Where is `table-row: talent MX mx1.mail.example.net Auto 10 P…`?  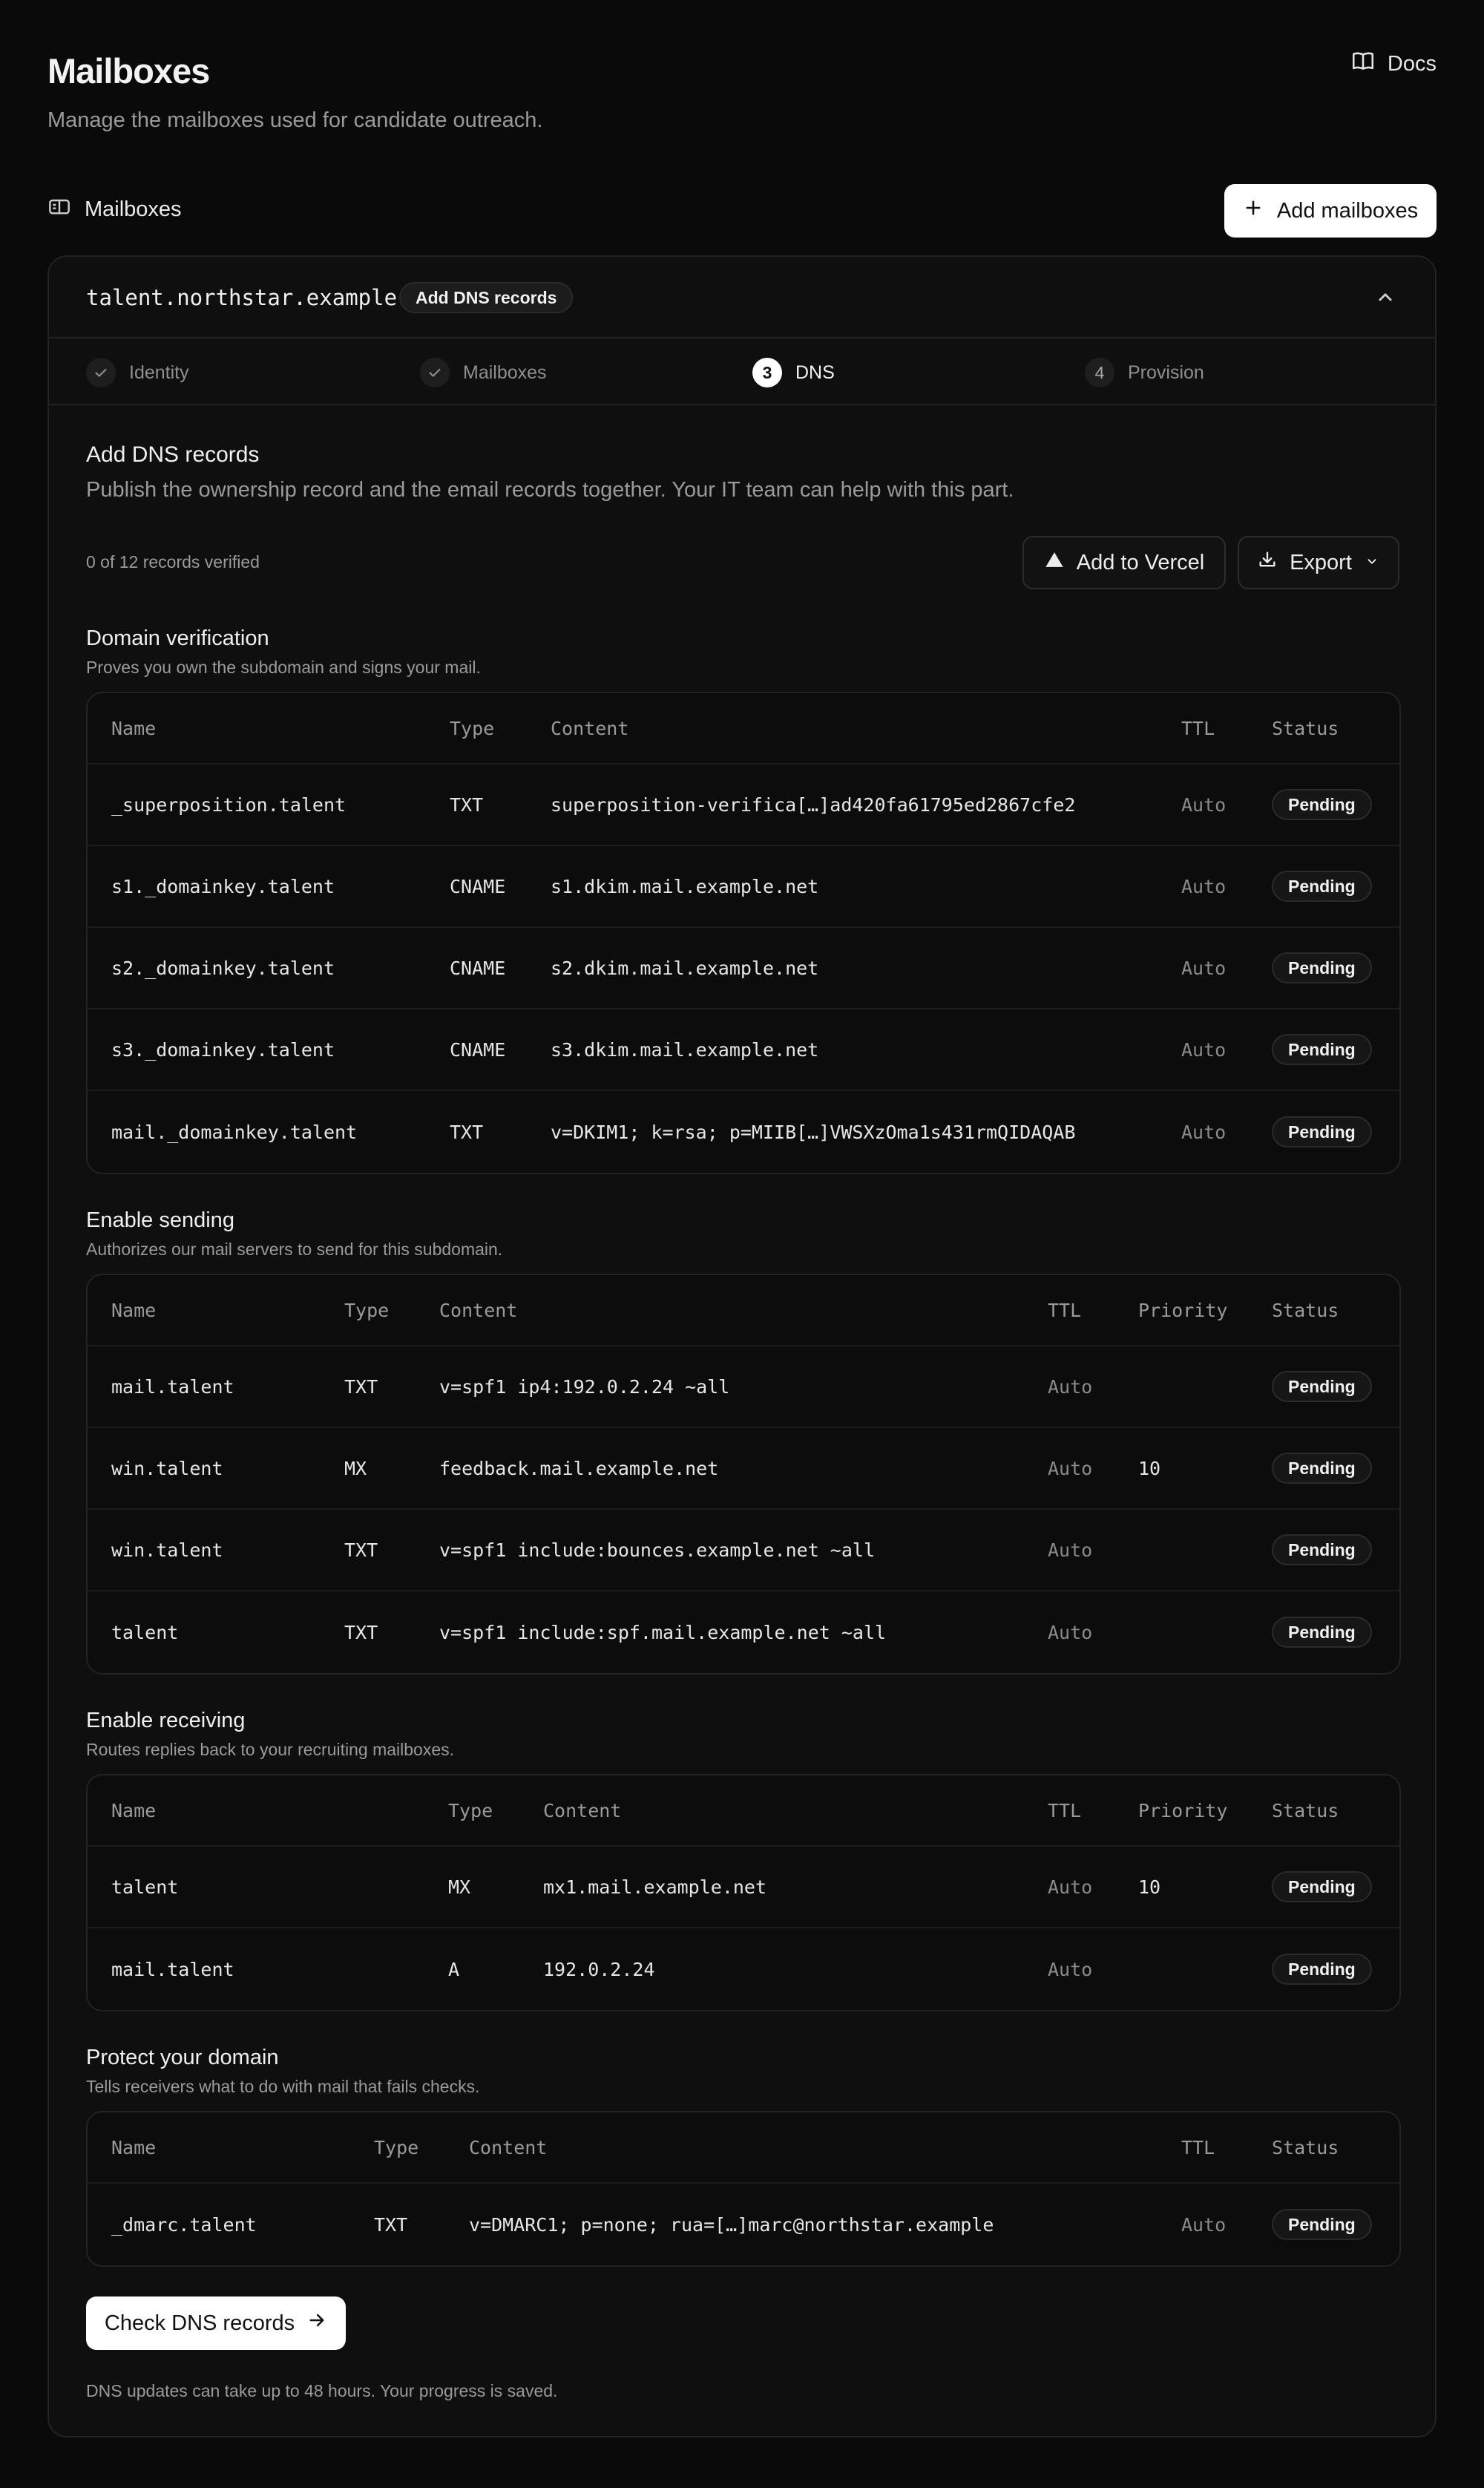
table-row: talent MX mx1.mail.example.net Auto 10 P… is located at coordinates (743, 1888).